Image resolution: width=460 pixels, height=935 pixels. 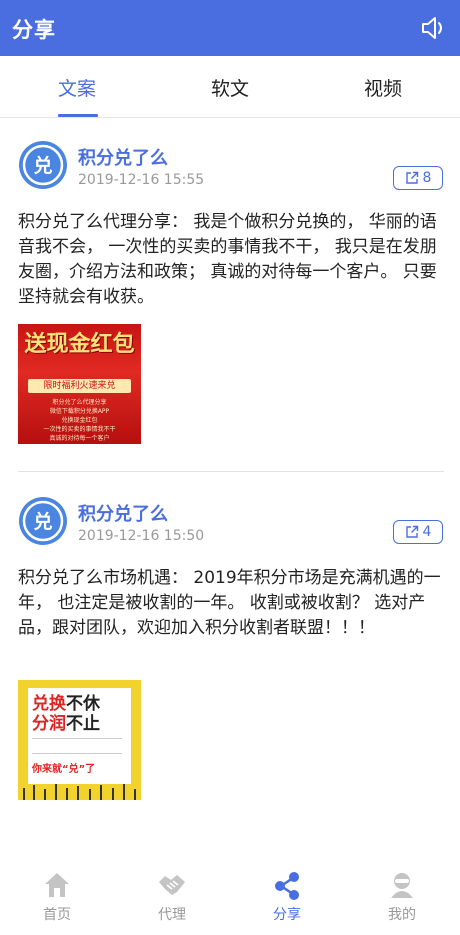 I want to click on nav-agent: 代理, so click(x=172, y=897).